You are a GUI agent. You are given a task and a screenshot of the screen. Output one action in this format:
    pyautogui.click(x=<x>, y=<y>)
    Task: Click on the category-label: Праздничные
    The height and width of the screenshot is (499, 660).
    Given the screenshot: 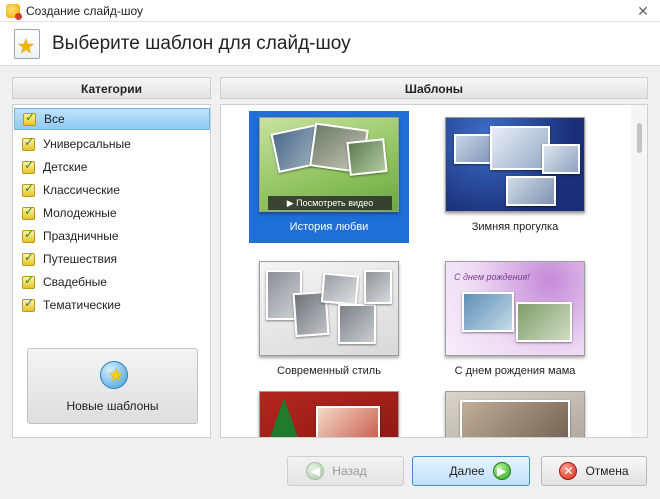 What is the action you would take?
    pyautogui.click(x=81, y=236)
    